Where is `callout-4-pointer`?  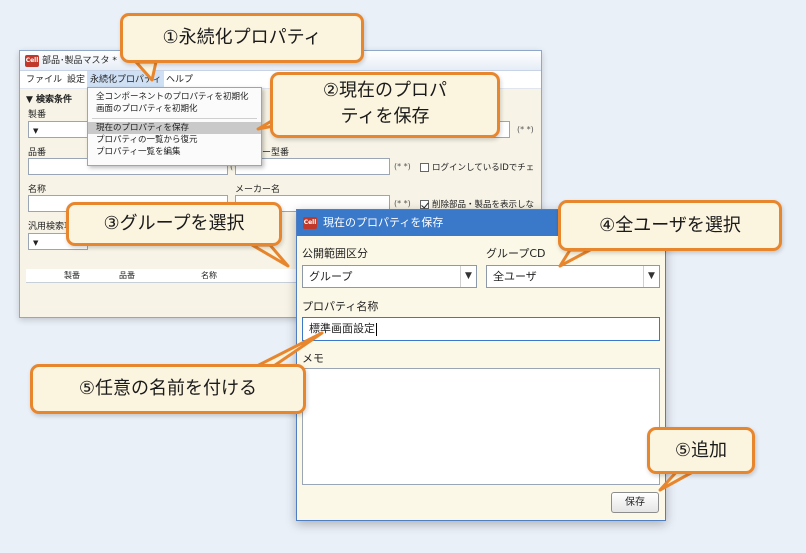
callout-4-pointer is located at coordinates (575, 258).